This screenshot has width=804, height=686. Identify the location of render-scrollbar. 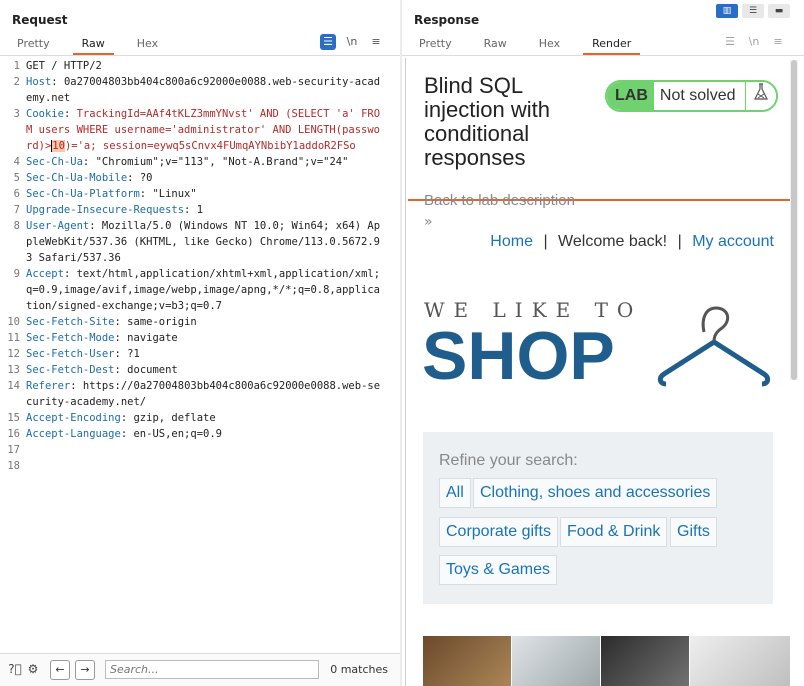
(794, 220).